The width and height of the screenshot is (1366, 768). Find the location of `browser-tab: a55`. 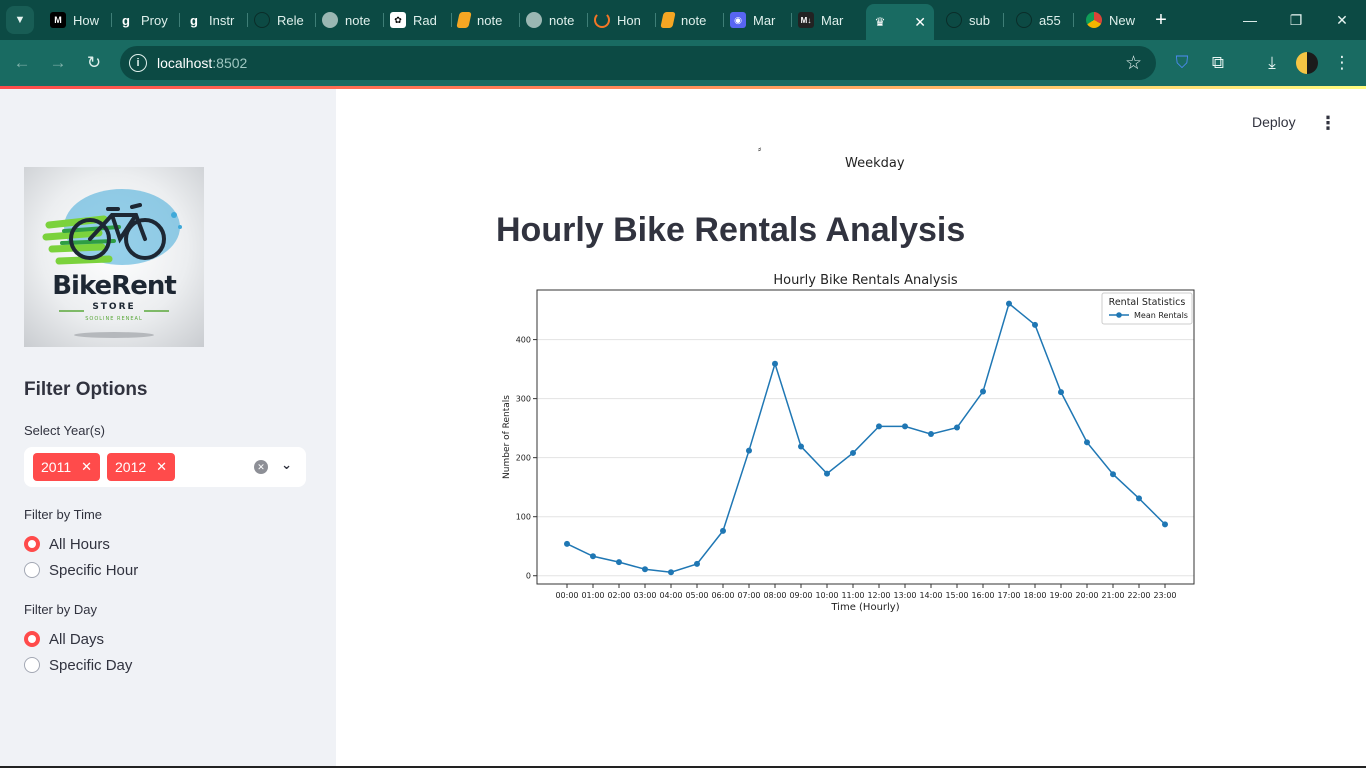

browser-tab: a55 is located at coordinates (1041, 20).